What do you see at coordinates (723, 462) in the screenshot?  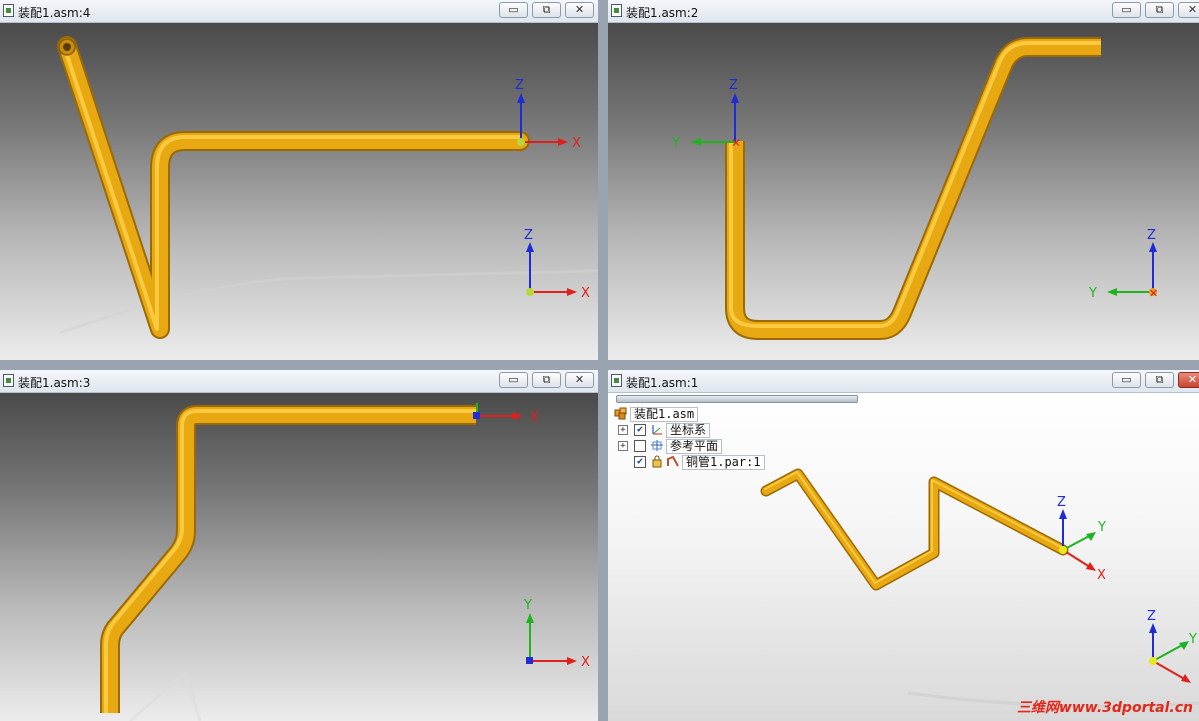 I see `tree-item-label: 铜管1.par:1` at bounding box center [723, 462].